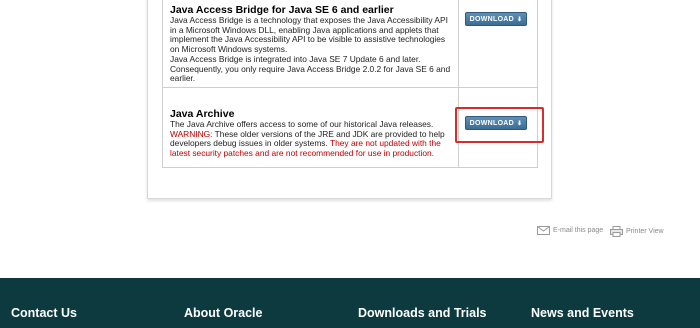 The width and height of the screenshot is (700, 328). Describe the element at coordinates (499, 125) in the screenshot. I see `highlight-box` at that location.